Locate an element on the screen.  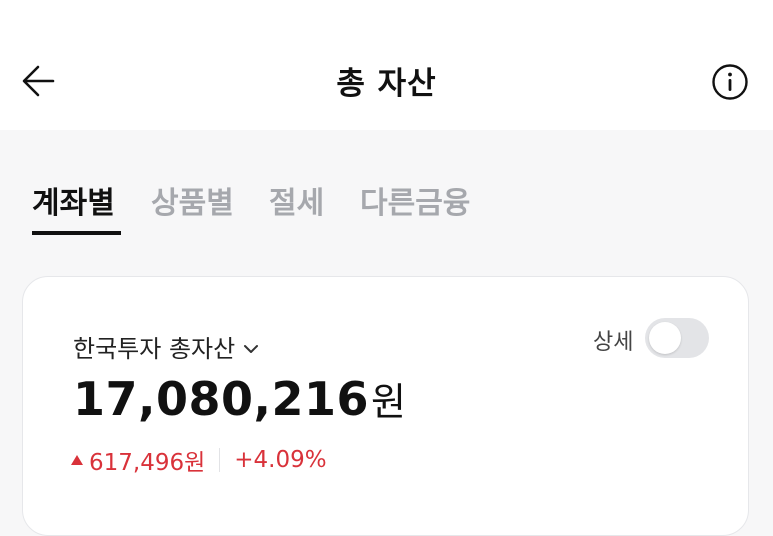
change-percent: +4.09% is located at coordinates (280, 460).